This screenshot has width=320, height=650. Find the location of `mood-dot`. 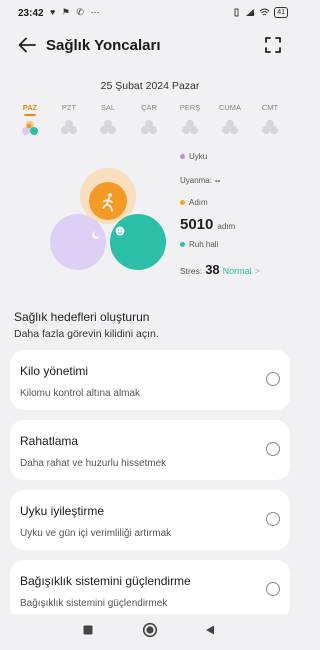

mood-dot is located at coordinates (182, 244).